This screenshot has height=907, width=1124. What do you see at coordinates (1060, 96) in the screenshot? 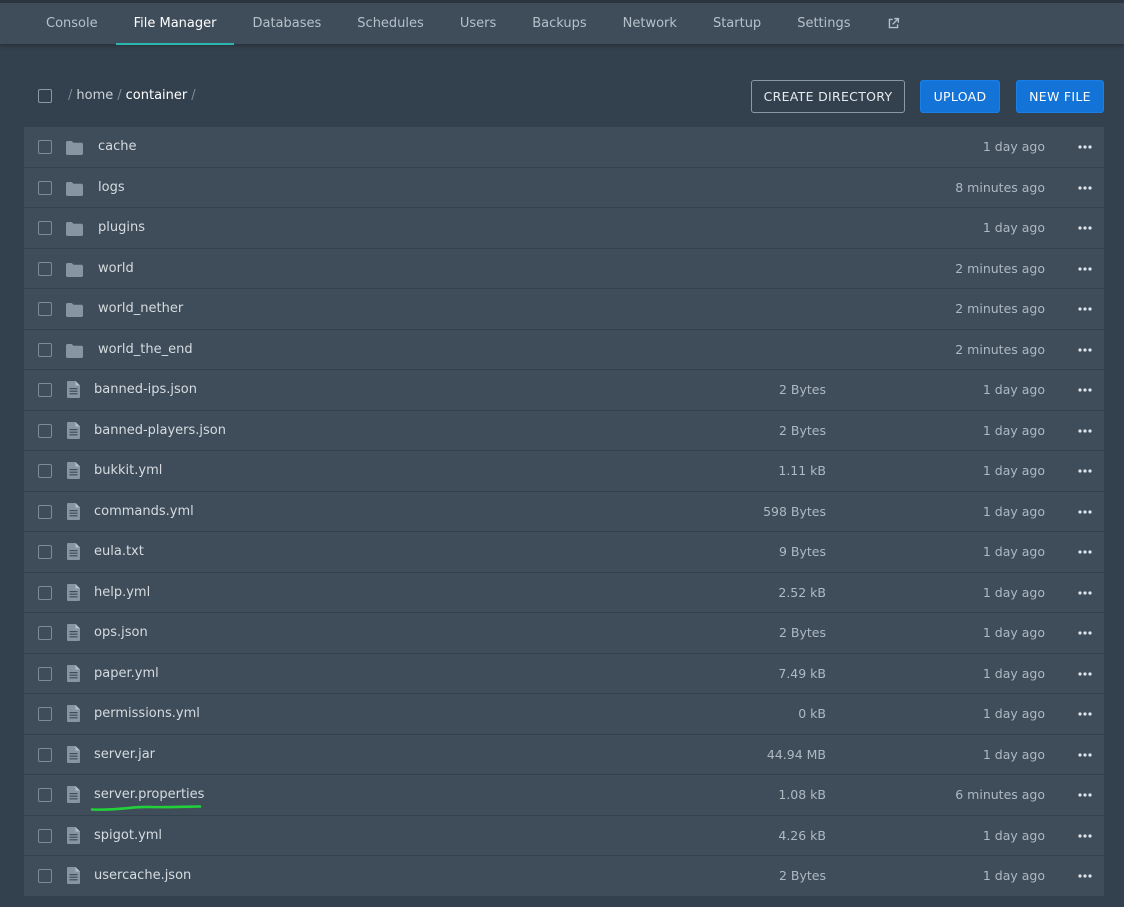
I see `new-file-button: NEW FILE` at bounding box center [1060, 96].